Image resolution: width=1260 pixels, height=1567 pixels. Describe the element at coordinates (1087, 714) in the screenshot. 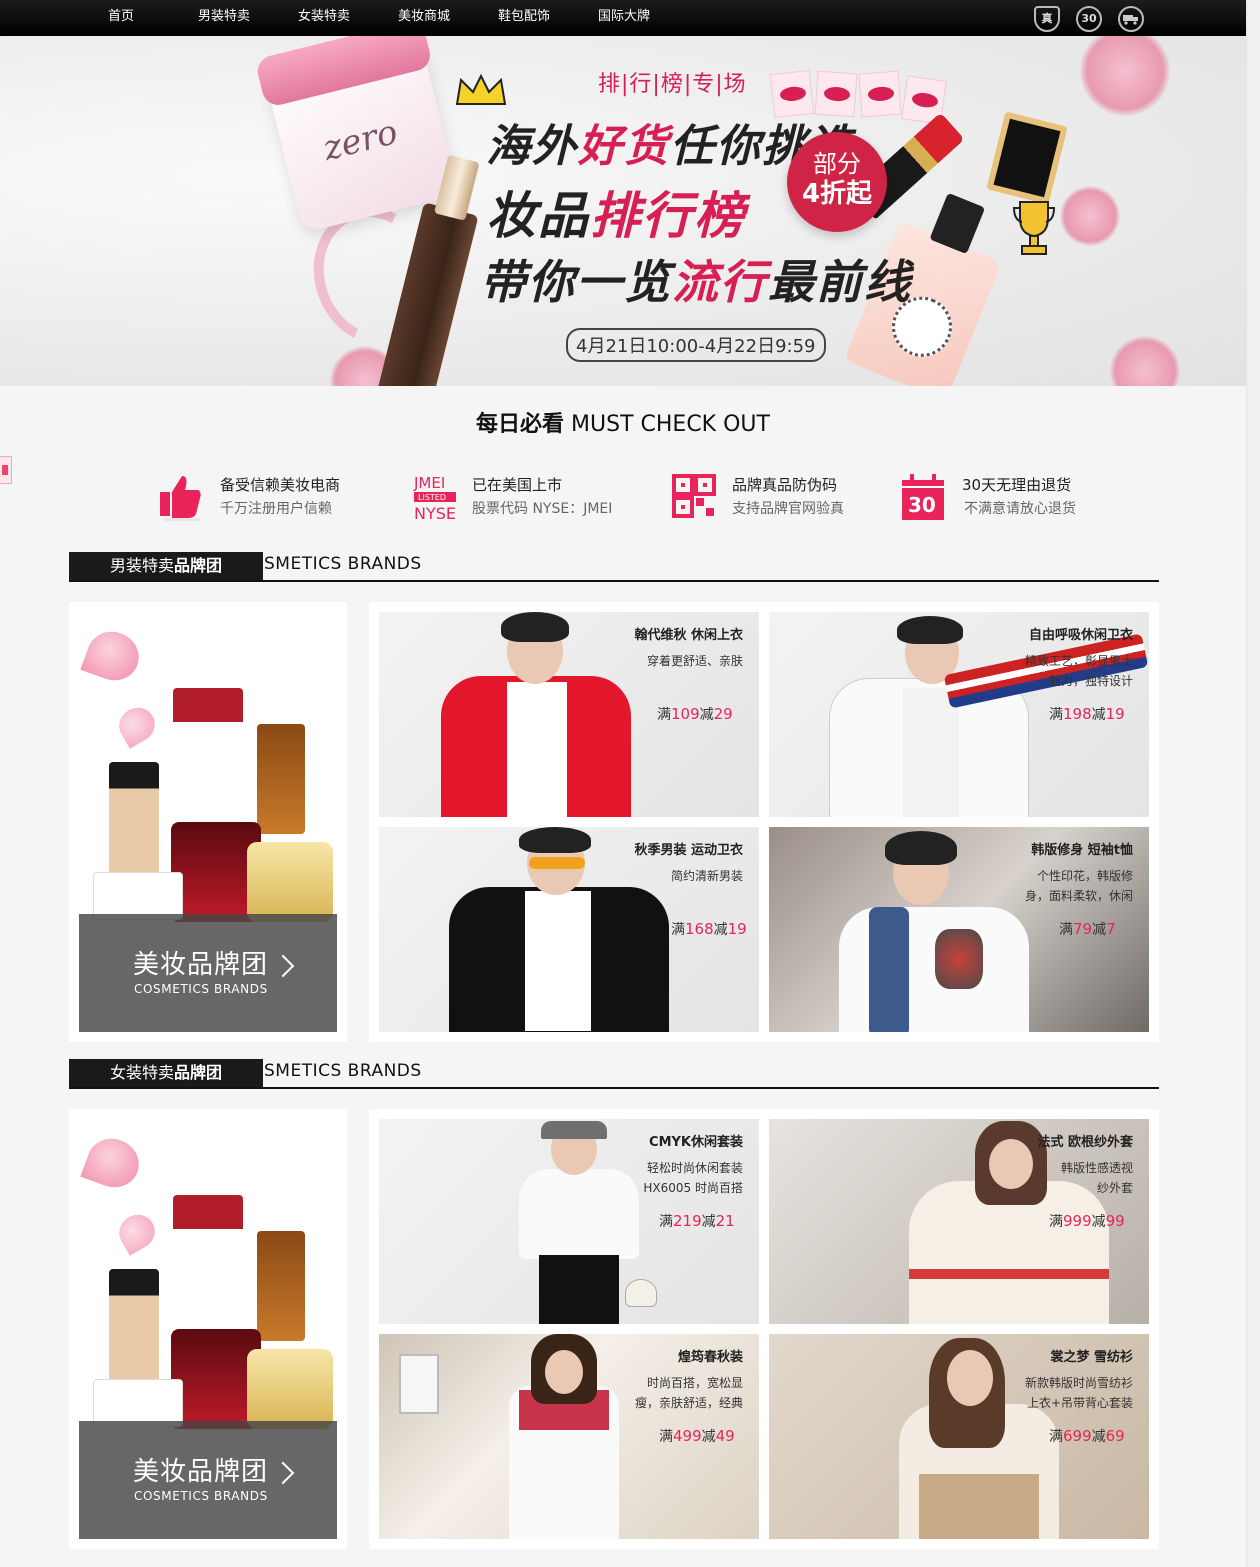

I see `product-price: 满198减19` at that location.